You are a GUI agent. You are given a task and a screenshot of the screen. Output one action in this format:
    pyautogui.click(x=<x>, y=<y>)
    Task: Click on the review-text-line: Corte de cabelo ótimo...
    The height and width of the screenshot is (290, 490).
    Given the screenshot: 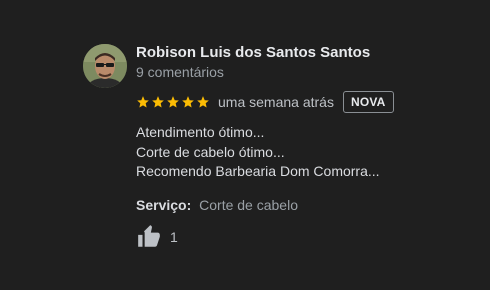 What is the action you would take?
    pyautogui.click(x=210, y=151)
    